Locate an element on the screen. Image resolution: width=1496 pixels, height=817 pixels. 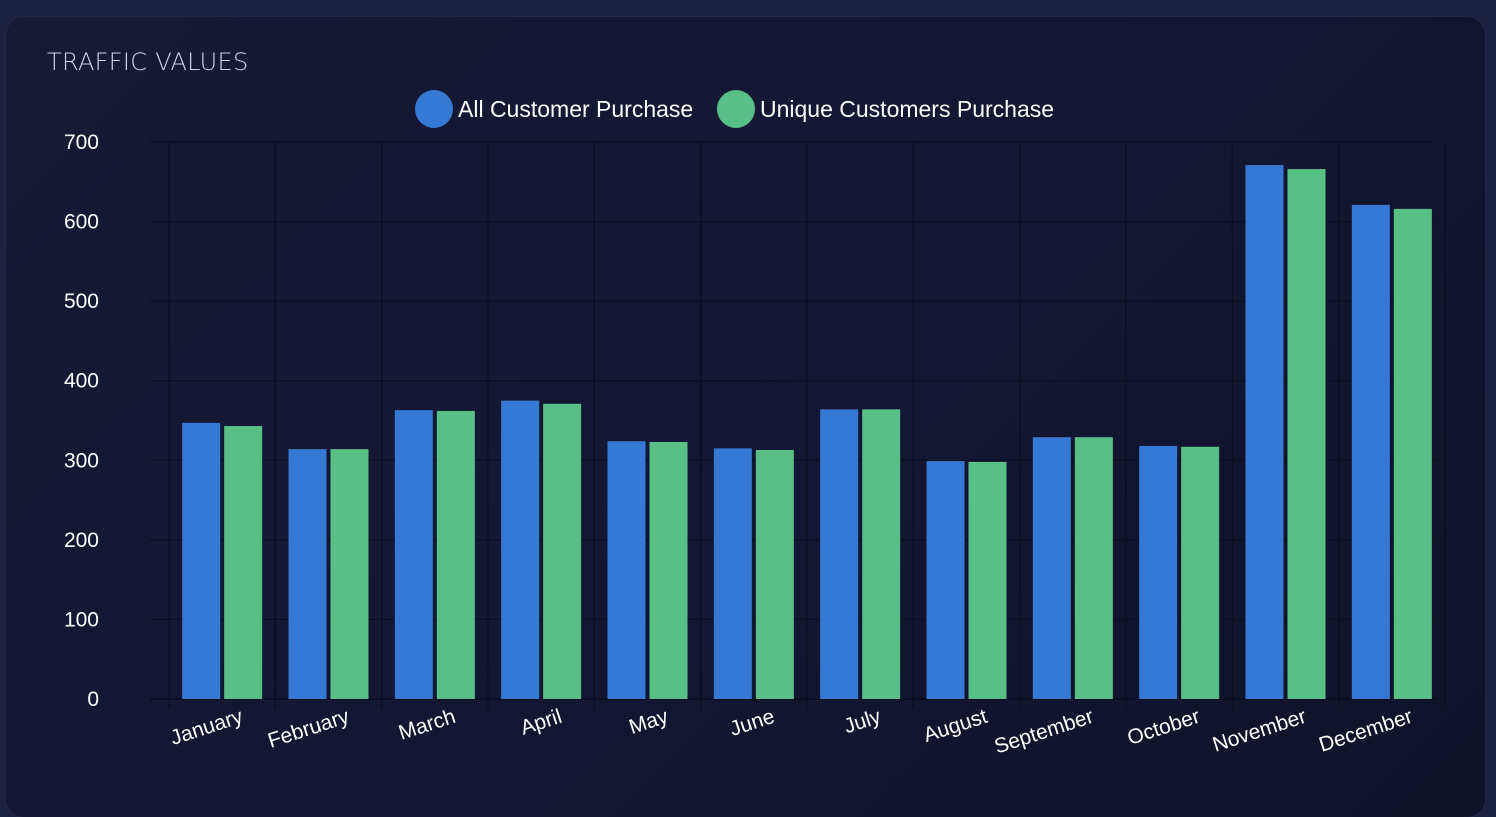
x-tick-label: September is located at coordinates (1044, 732).